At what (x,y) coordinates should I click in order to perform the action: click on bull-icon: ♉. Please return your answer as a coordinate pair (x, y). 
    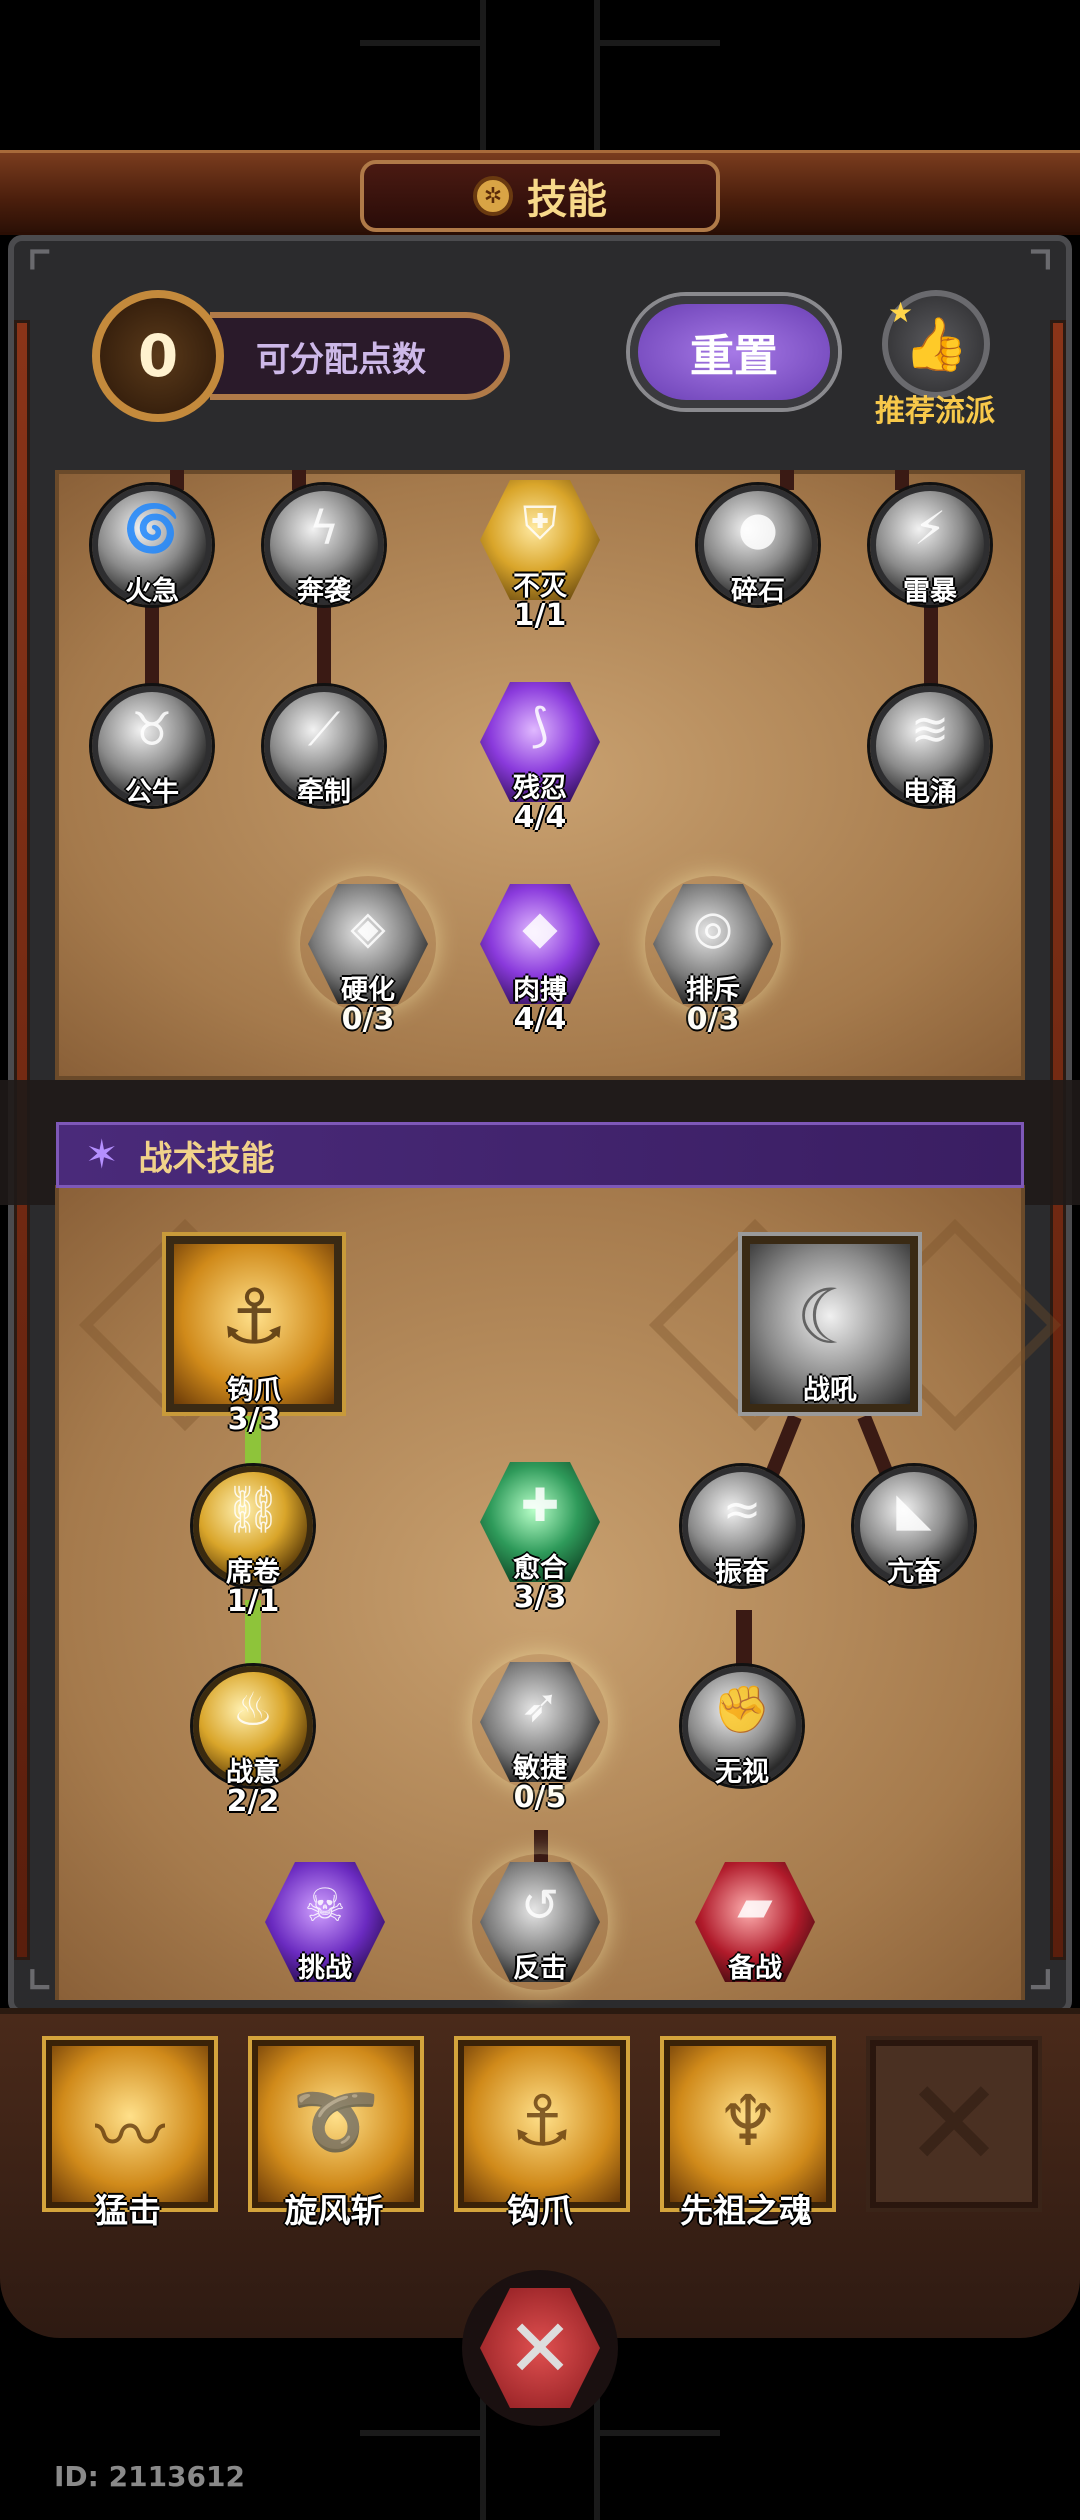
    Looking at the image, I should click on (152, 729).